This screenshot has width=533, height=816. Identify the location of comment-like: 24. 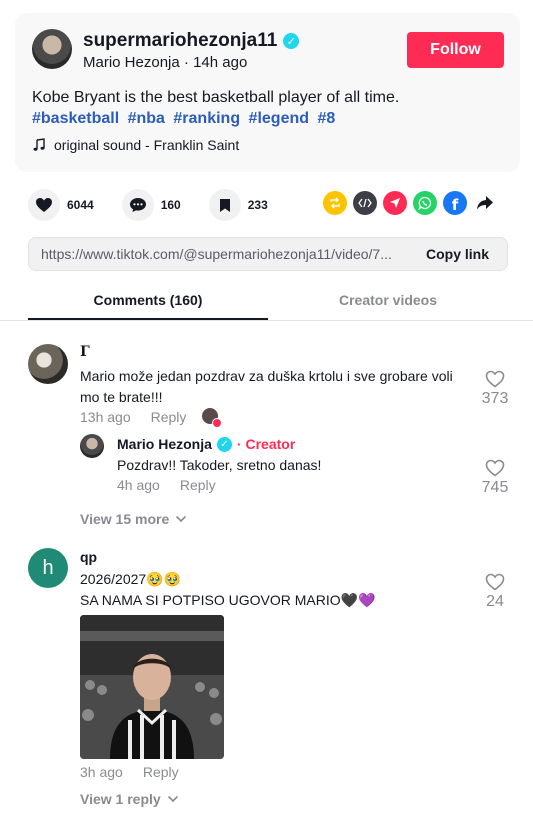
(495, 592).